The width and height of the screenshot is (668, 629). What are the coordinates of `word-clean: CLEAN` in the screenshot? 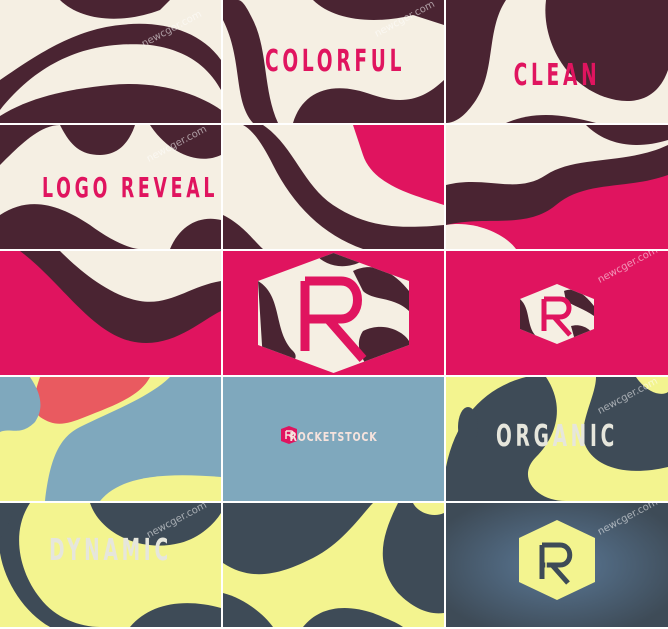 It's located at (557, 75).